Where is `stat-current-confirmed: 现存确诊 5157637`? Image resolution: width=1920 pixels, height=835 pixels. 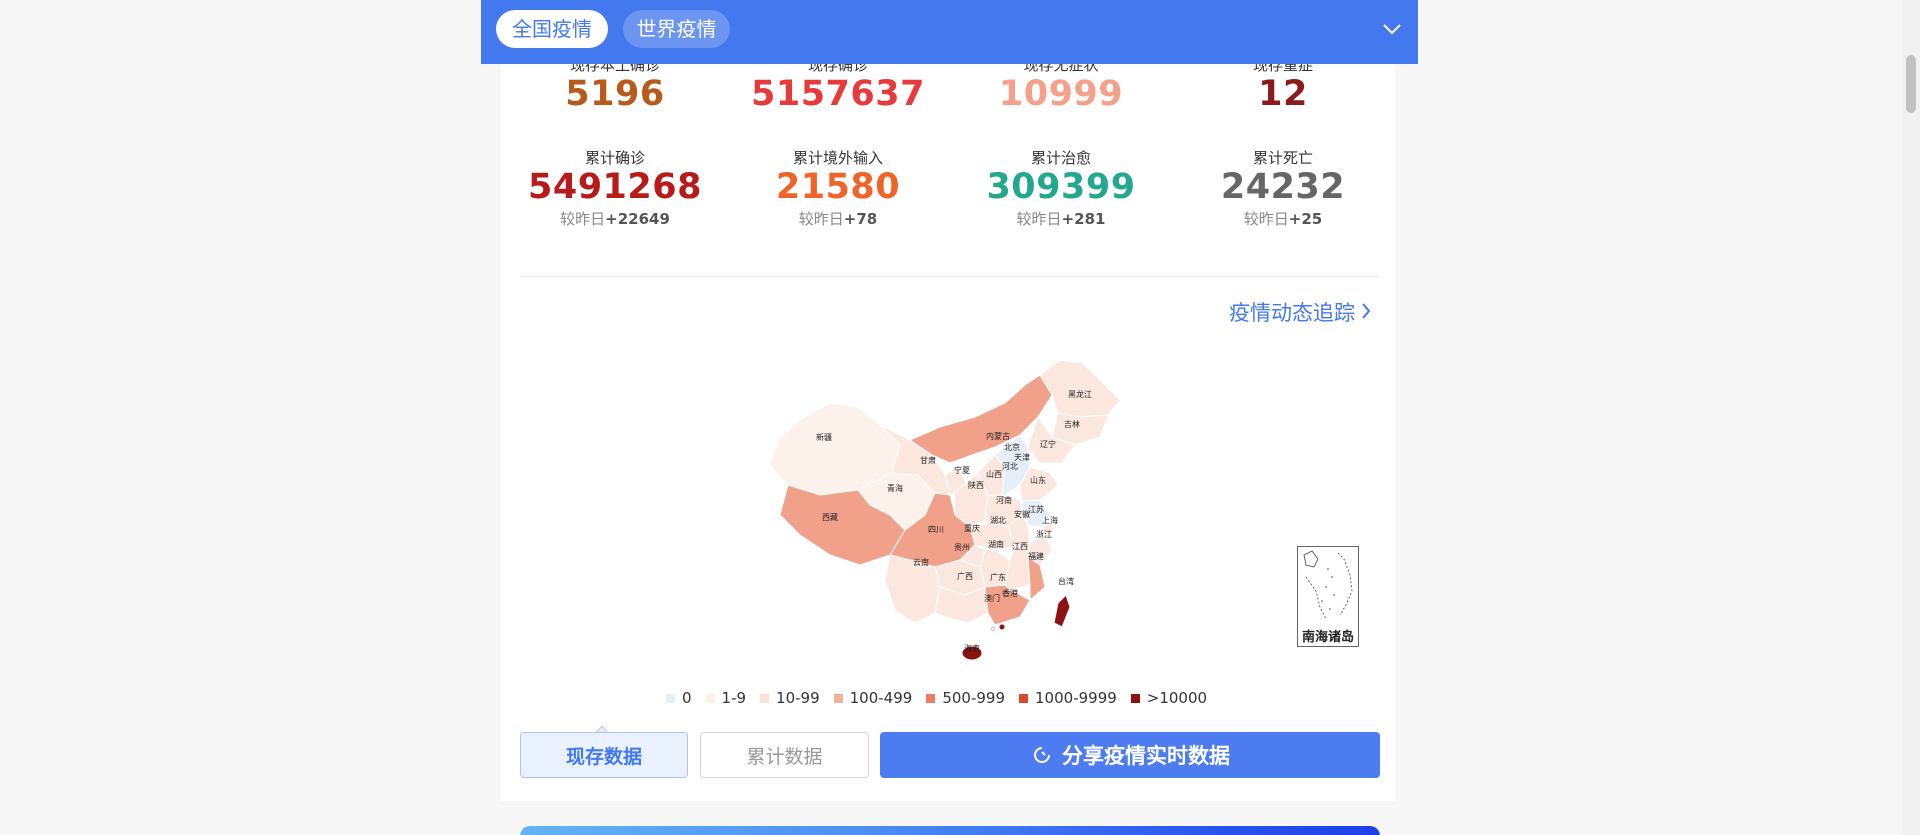 stat-current-confirmed: 现存确诊 5157637 is located at coordinates (838, 85).